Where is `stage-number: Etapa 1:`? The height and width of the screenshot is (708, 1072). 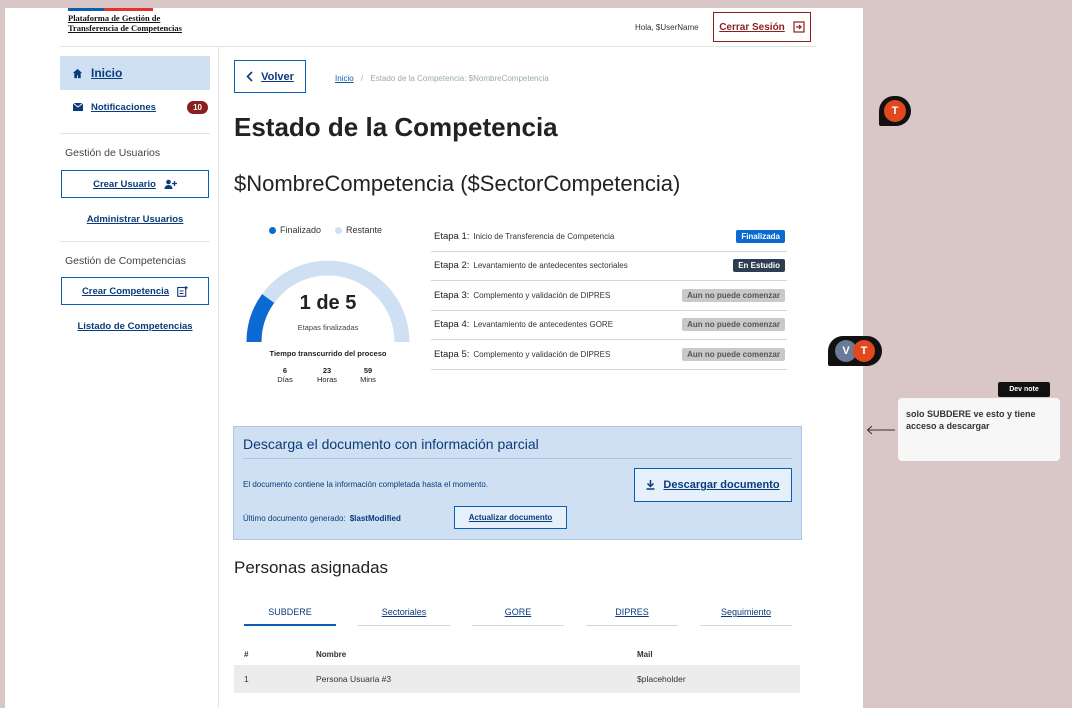 stage-number: Etapa 1: is located at coordinates (452, 236).